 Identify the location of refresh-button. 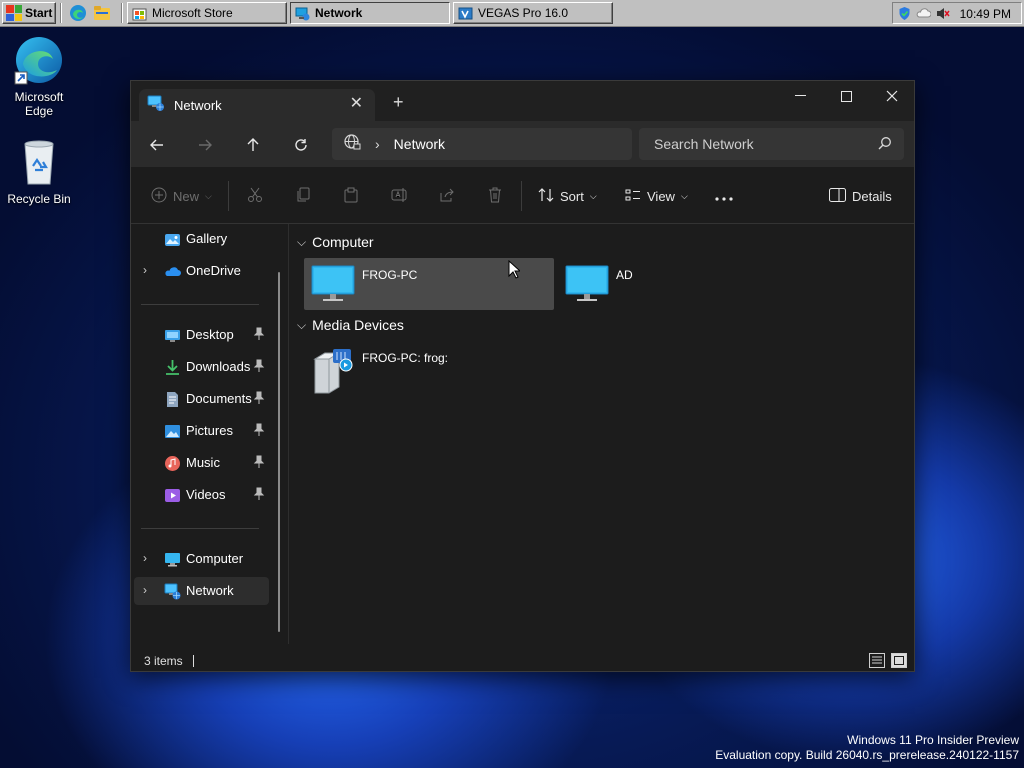
(301, 145).